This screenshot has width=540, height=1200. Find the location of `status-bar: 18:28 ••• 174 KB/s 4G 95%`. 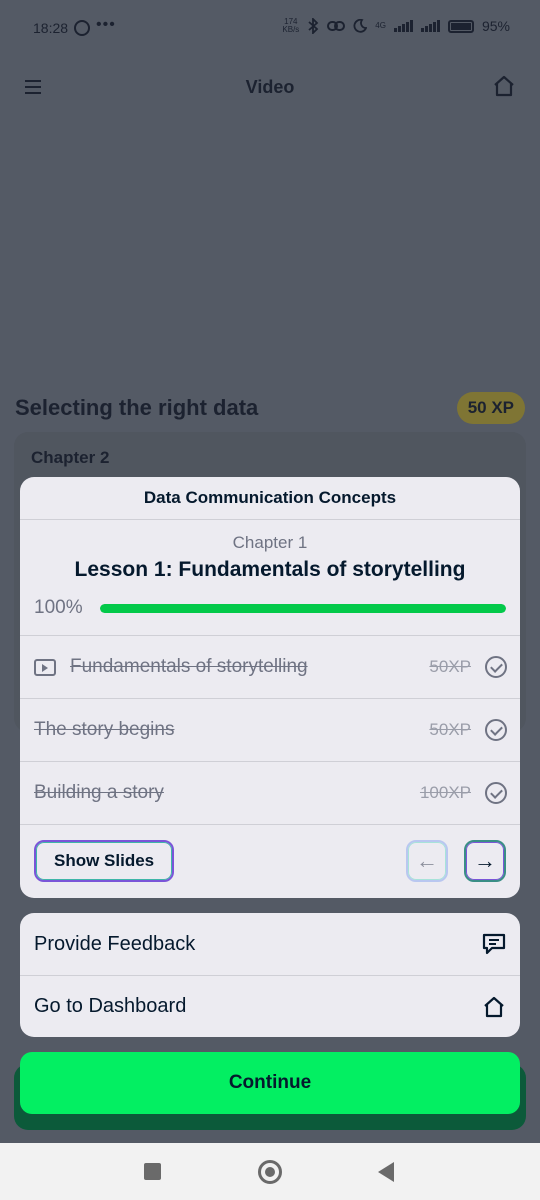

status-bar: 18:28 ••• 174 KB/s 4G 95% is located at coordinates (270, 29).